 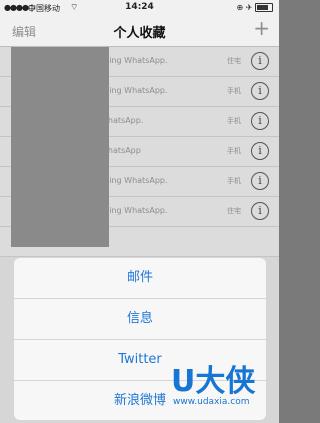 What do you see at coordinates (60, 147) in the screenshot?
I see `redacted-contact-names` at bounding box center [60, 147].